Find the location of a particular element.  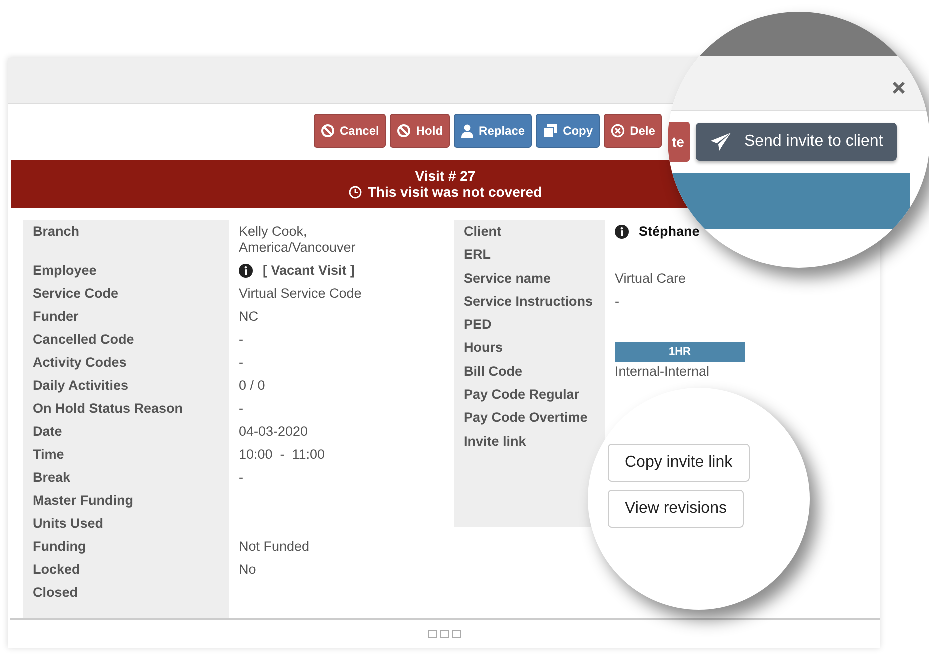

outline-button: View revisions is located at coordinates (676, 509).